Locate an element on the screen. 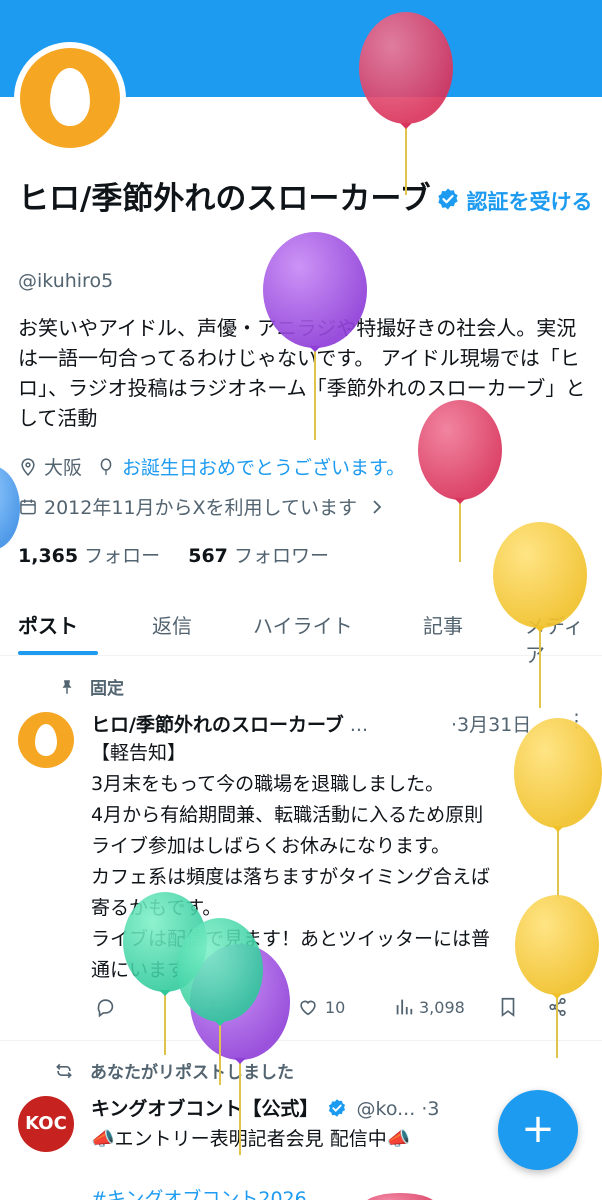  repost-indicator: あなたがリポストしました is located at coordinates (174, 1070).